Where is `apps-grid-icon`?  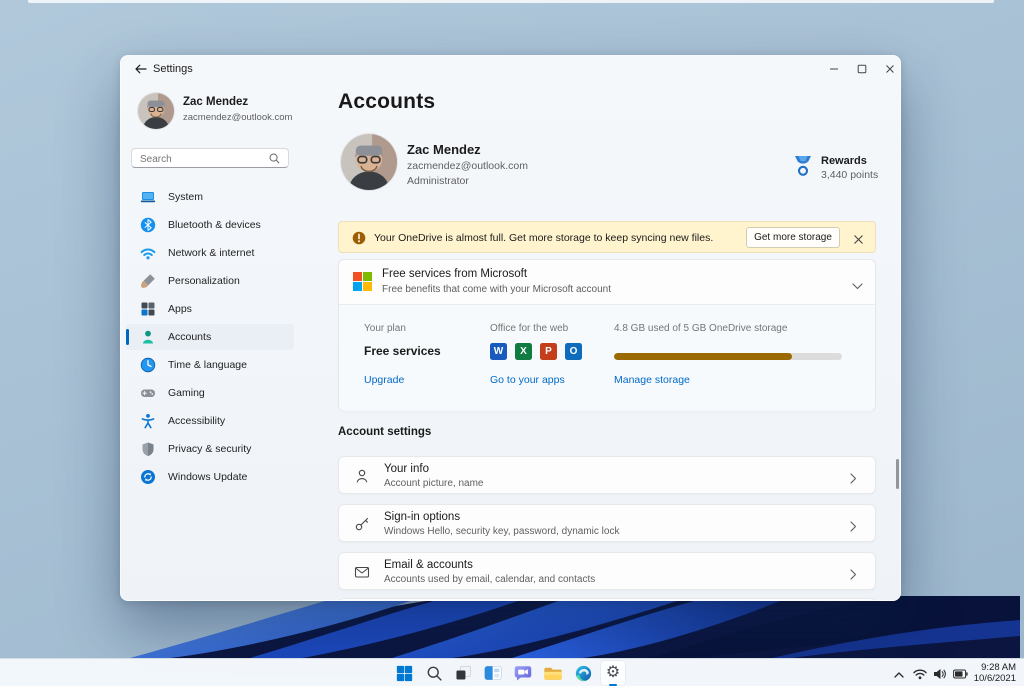 apps-grid-icon is located at coordinates (148, 309).